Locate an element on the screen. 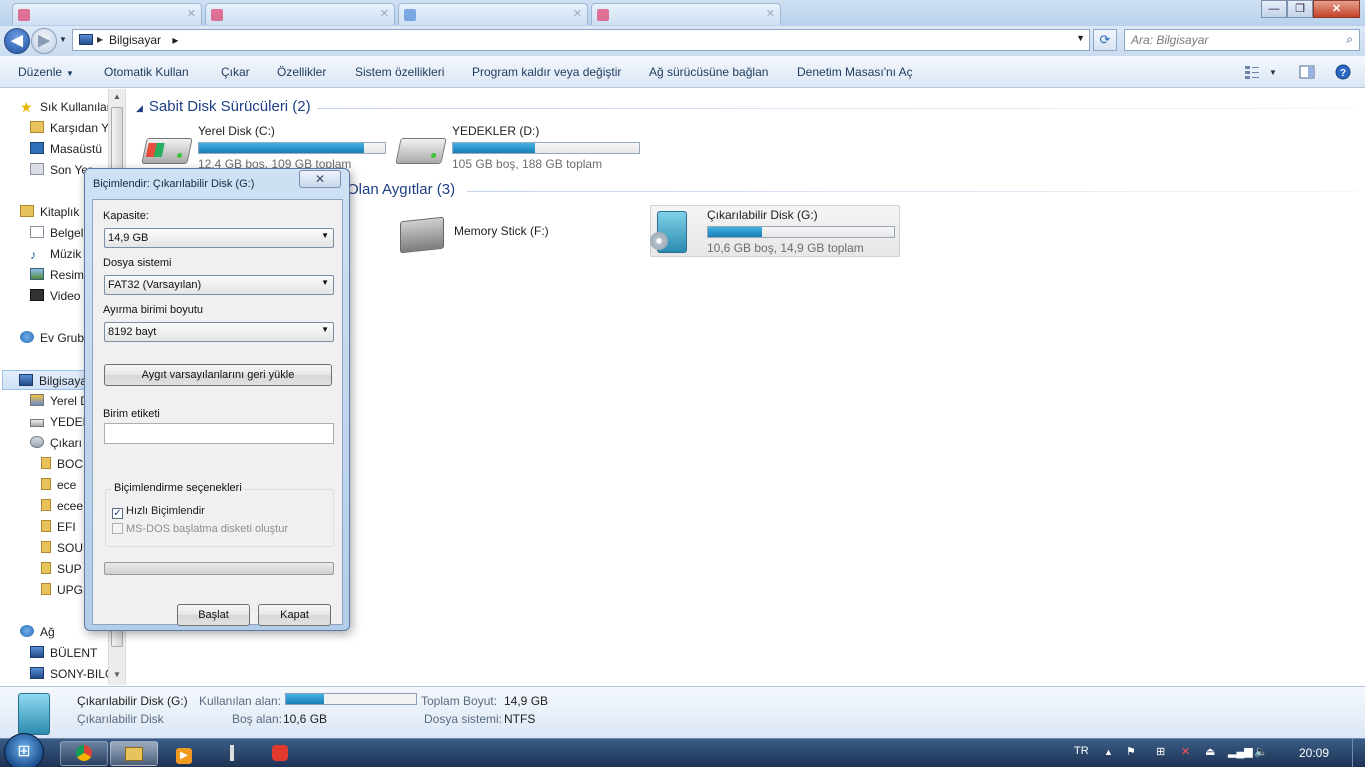  volume-label-input is located at coordinates (219, 433).